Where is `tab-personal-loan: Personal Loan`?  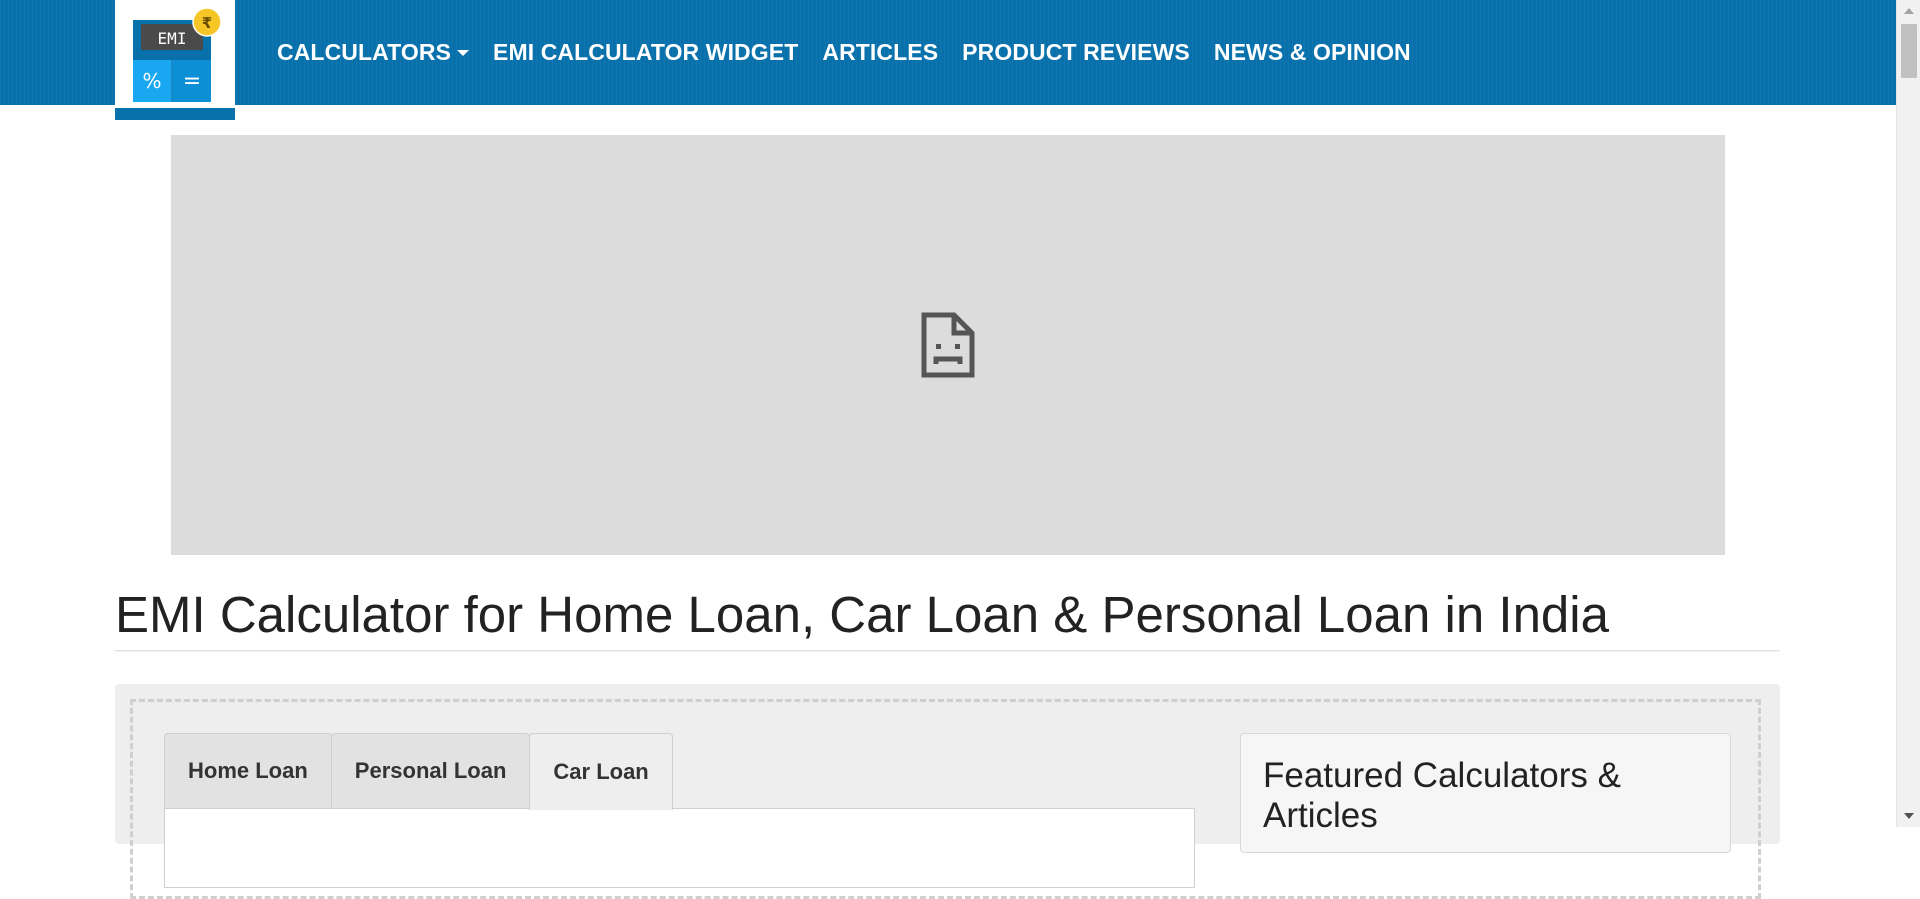 tab-personal-loan: Personal Loan is located at coordinates (430, 770).